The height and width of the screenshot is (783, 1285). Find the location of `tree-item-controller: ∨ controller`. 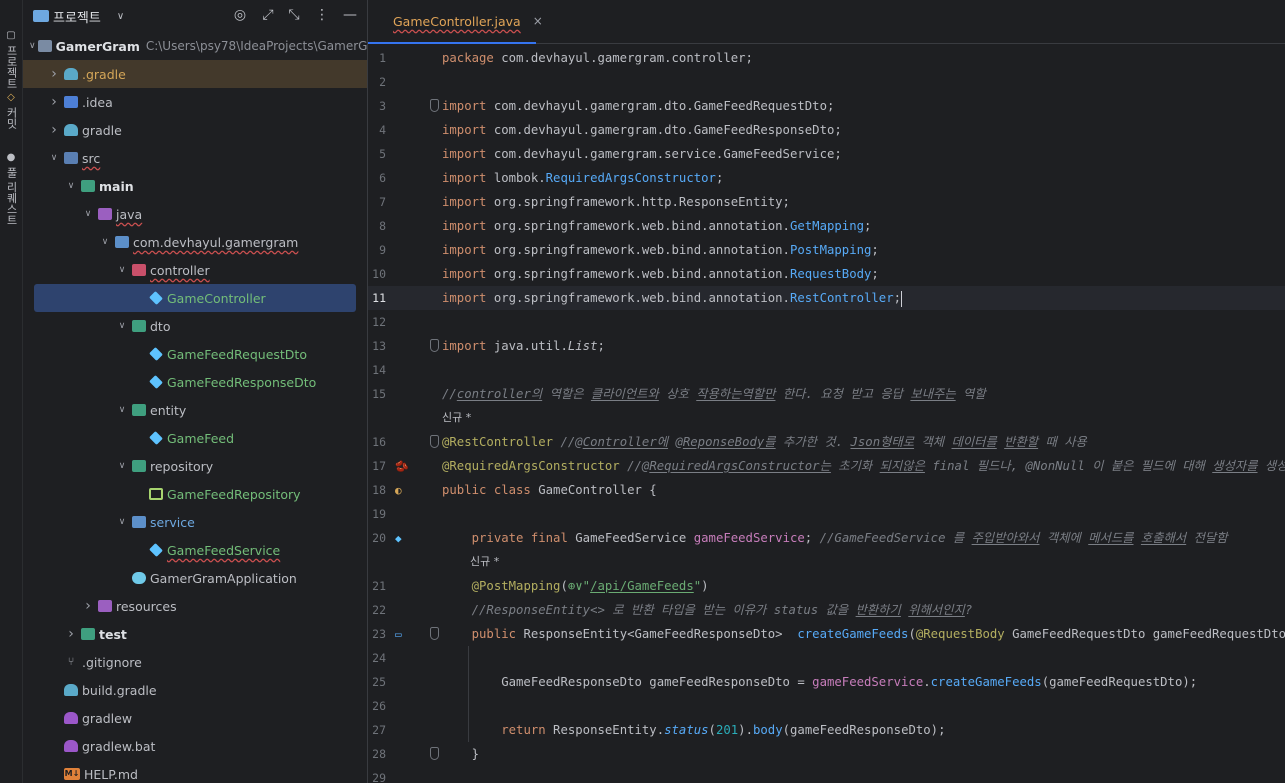

tree-item-controller: ∨ controller is located at coordinates (195, 270).